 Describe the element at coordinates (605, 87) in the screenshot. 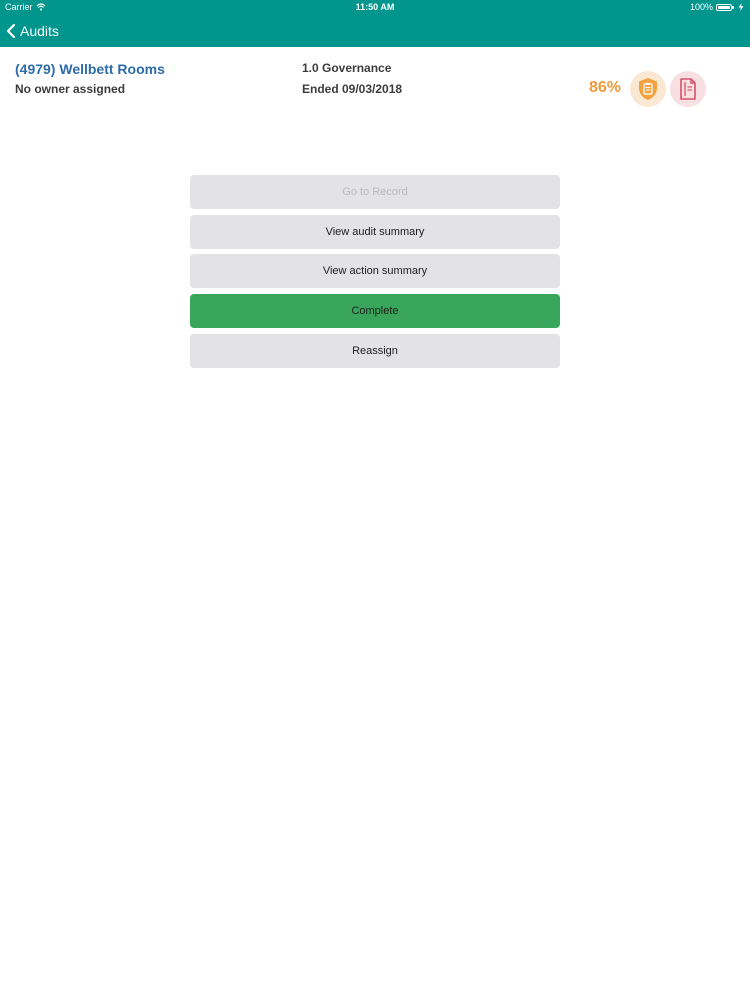

I see `audit-score: 86%` at that location.